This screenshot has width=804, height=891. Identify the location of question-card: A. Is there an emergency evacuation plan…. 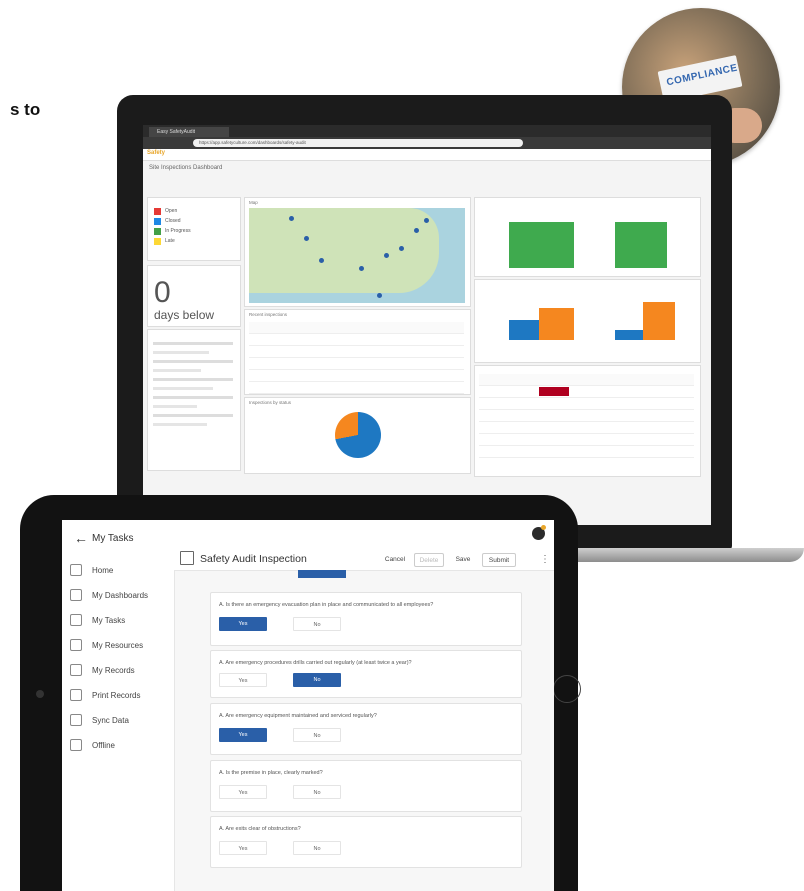
(366, 619).